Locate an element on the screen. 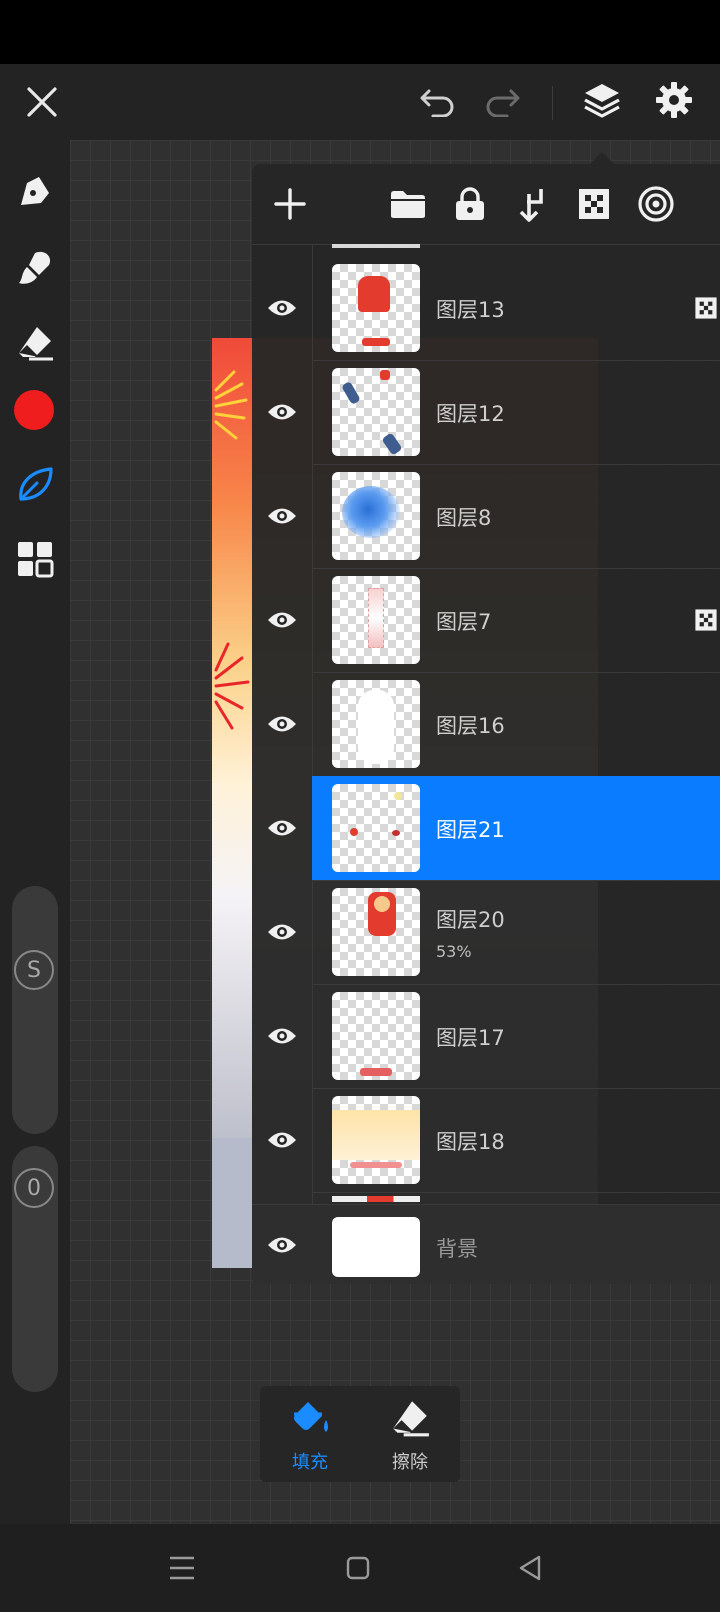 This screenshot has width=720, height=1612. size-label: S is located at coordinates (34, 970).